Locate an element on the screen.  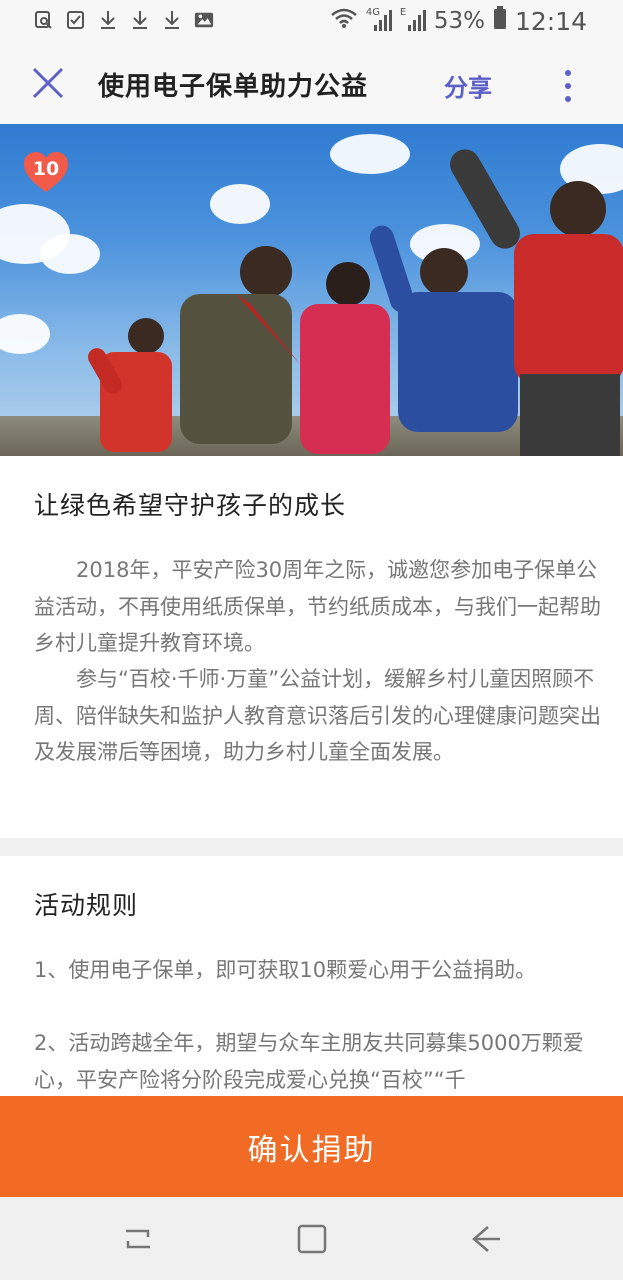
rules-title: 活动规则 is located at coordinates (86, 905).